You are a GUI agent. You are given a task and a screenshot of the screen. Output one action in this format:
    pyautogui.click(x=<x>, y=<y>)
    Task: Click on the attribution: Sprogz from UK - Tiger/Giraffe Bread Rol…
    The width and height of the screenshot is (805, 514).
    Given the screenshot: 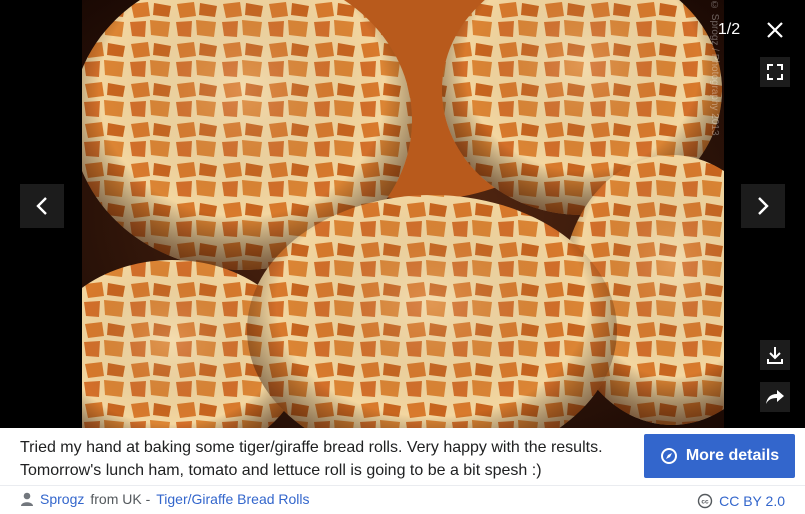 What is the action you would take?
    pyautogui.click(x=165, y=499)
    